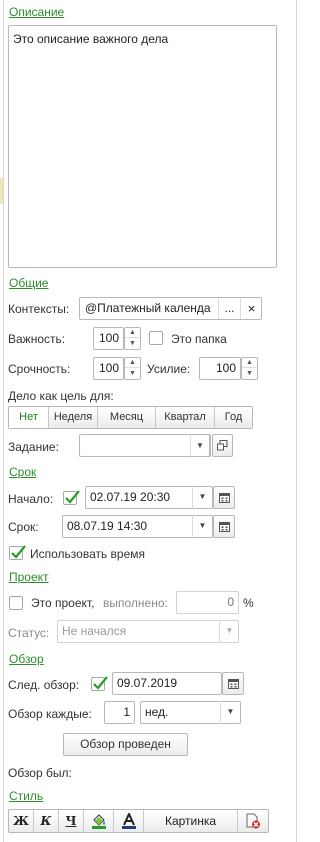  Describe the element at coordinates (199, 339) in the screenshot. I see `is-folder-label: Это папка` at that location.